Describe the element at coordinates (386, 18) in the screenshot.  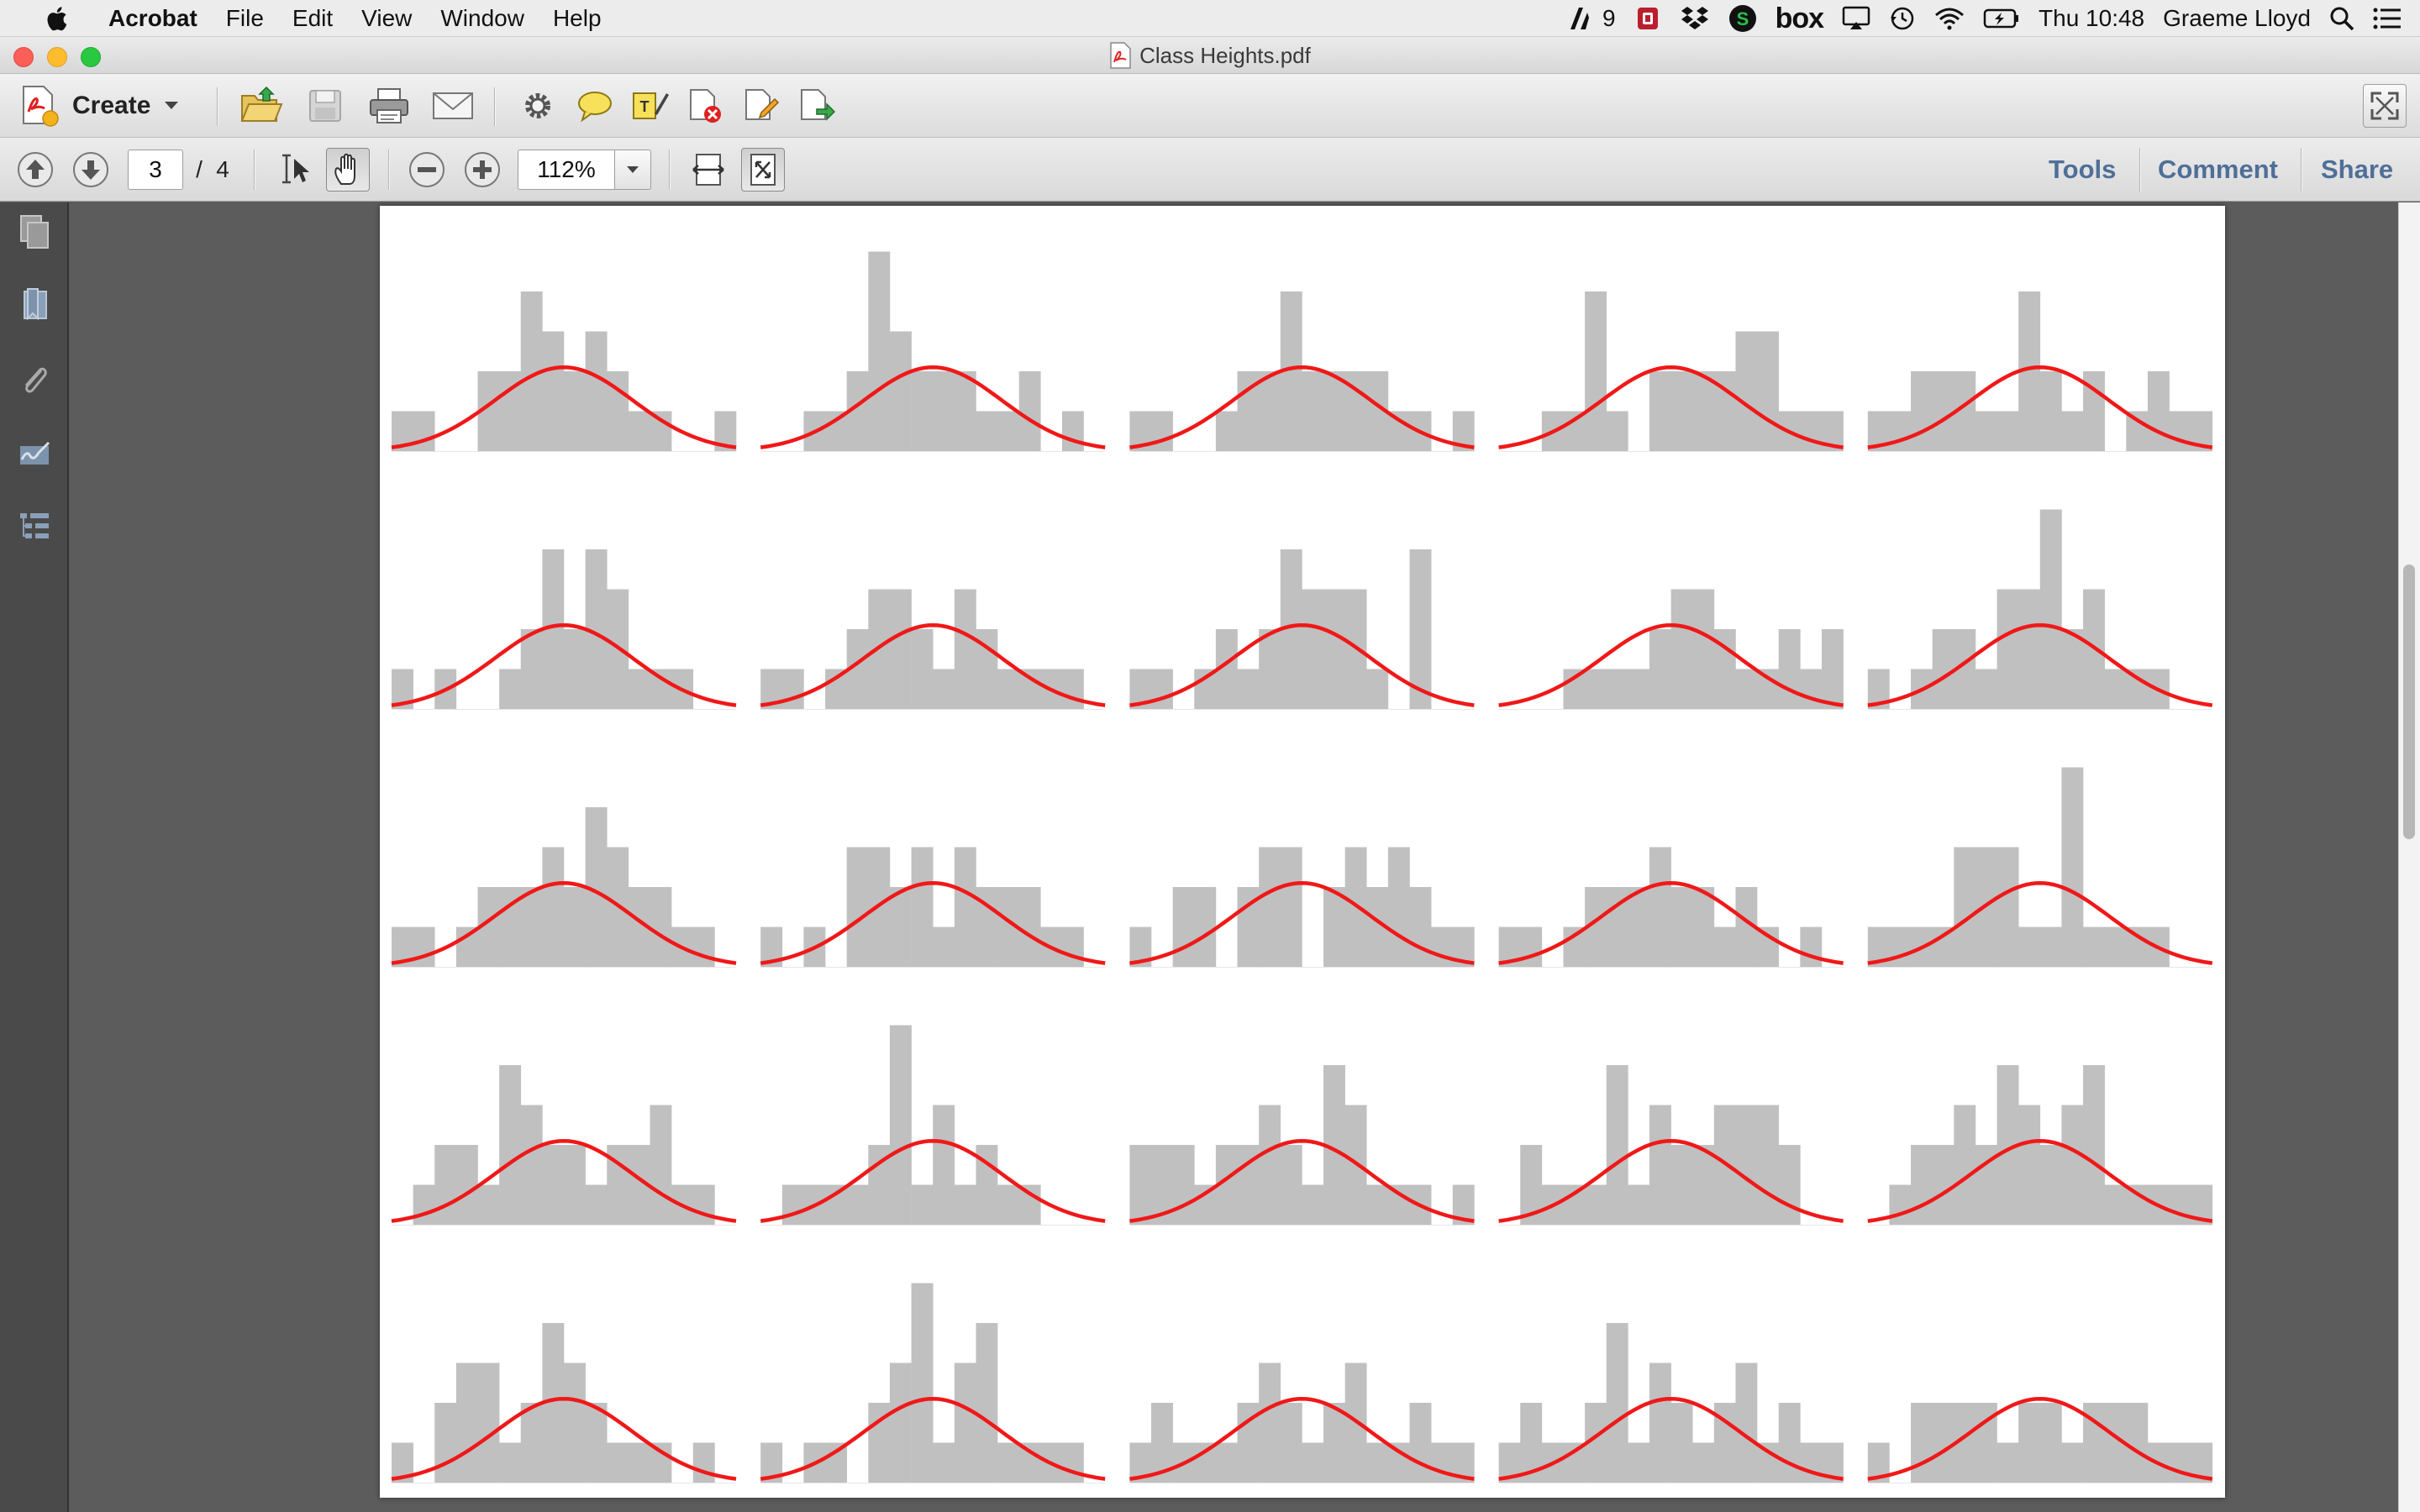
I see `menu-view: View` at that location.